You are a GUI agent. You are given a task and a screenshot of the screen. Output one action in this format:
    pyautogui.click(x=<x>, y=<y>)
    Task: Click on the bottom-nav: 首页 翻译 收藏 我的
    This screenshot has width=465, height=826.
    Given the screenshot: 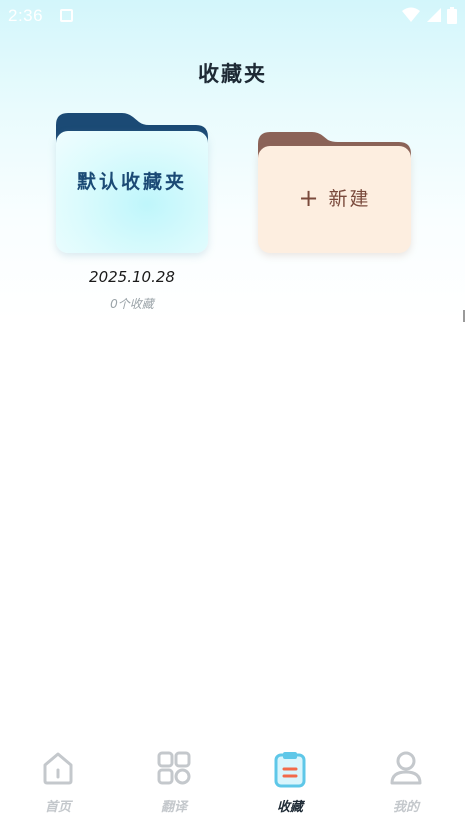 What is the action you would take?
    pyautogui.click(x=232, y=785)
    